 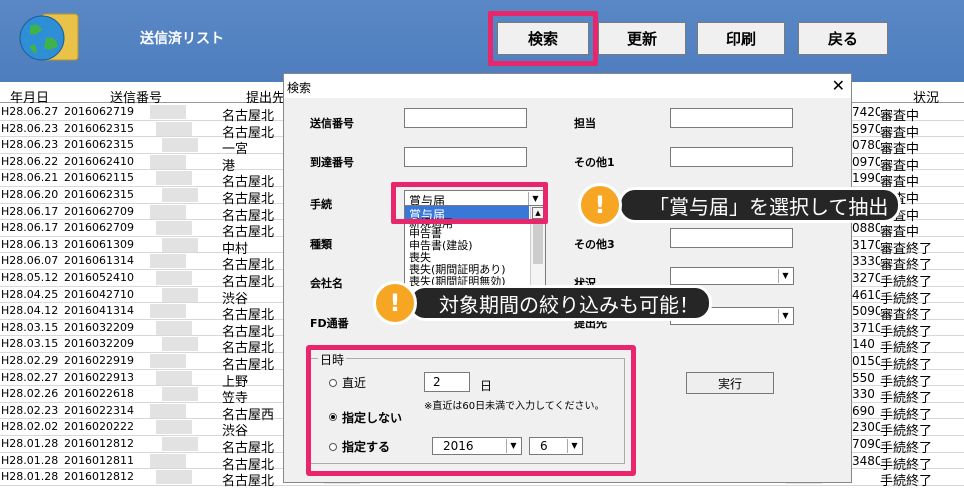 What do you see at coordinates (182, 39) in the screenshot?
I see `app-title: 送信済リスト` at bounding box center [182, 39].